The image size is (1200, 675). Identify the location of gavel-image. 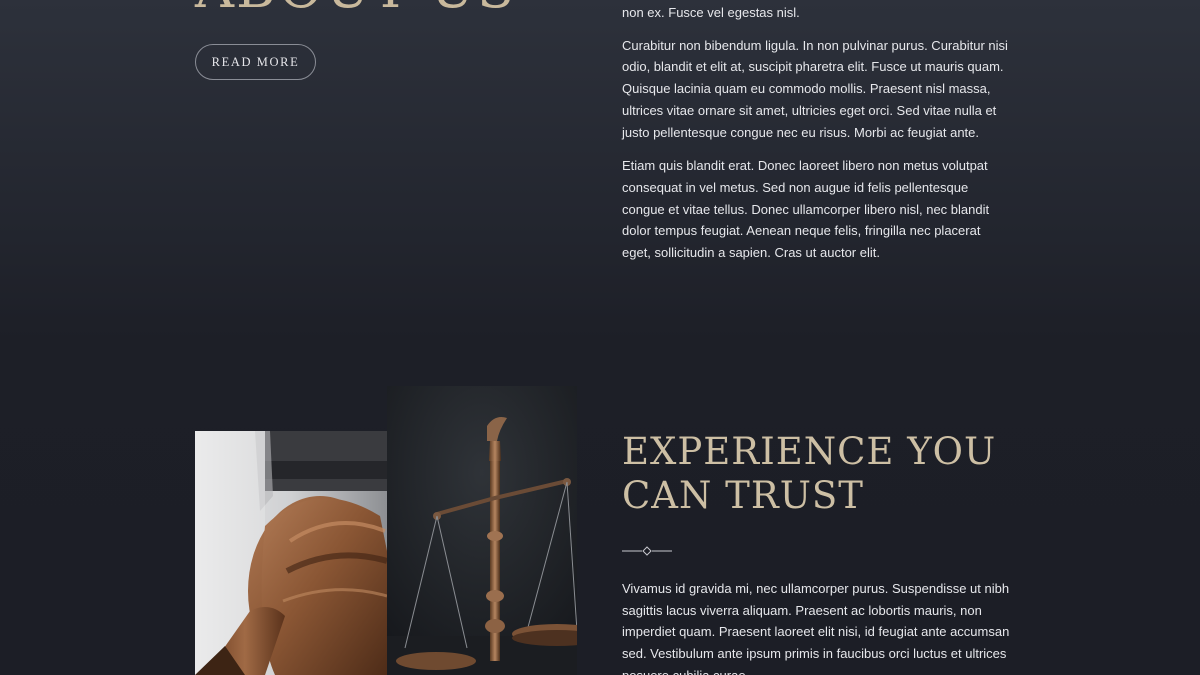
(291, 553).